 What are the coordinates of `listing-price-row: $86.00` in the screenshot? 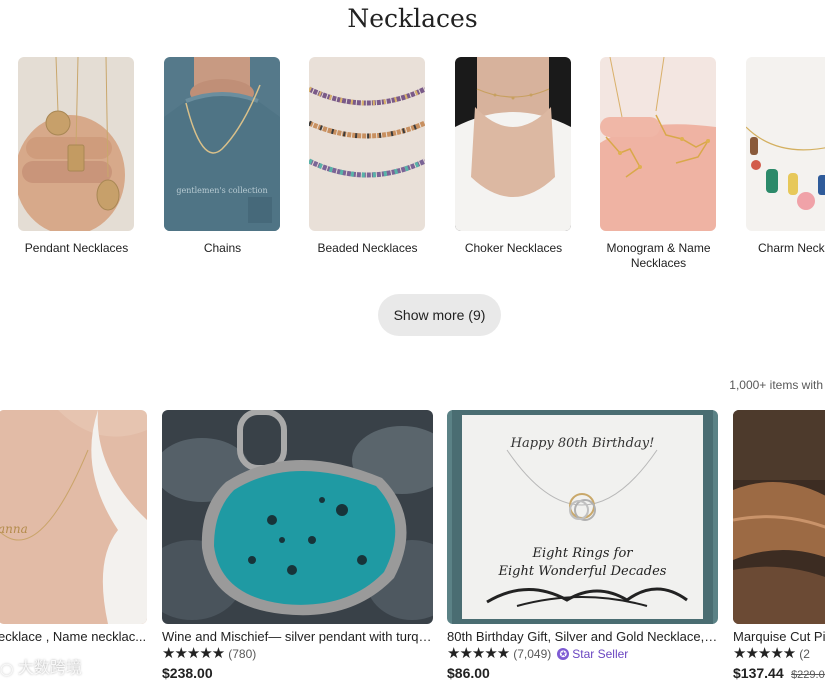 It's located at (582, 674).